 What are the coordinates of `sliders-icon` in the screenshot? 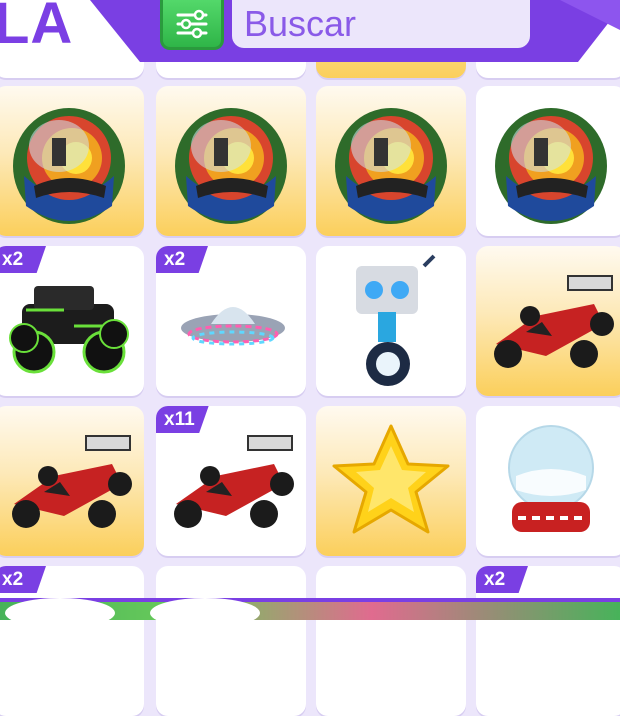 It's located at (192, 23).